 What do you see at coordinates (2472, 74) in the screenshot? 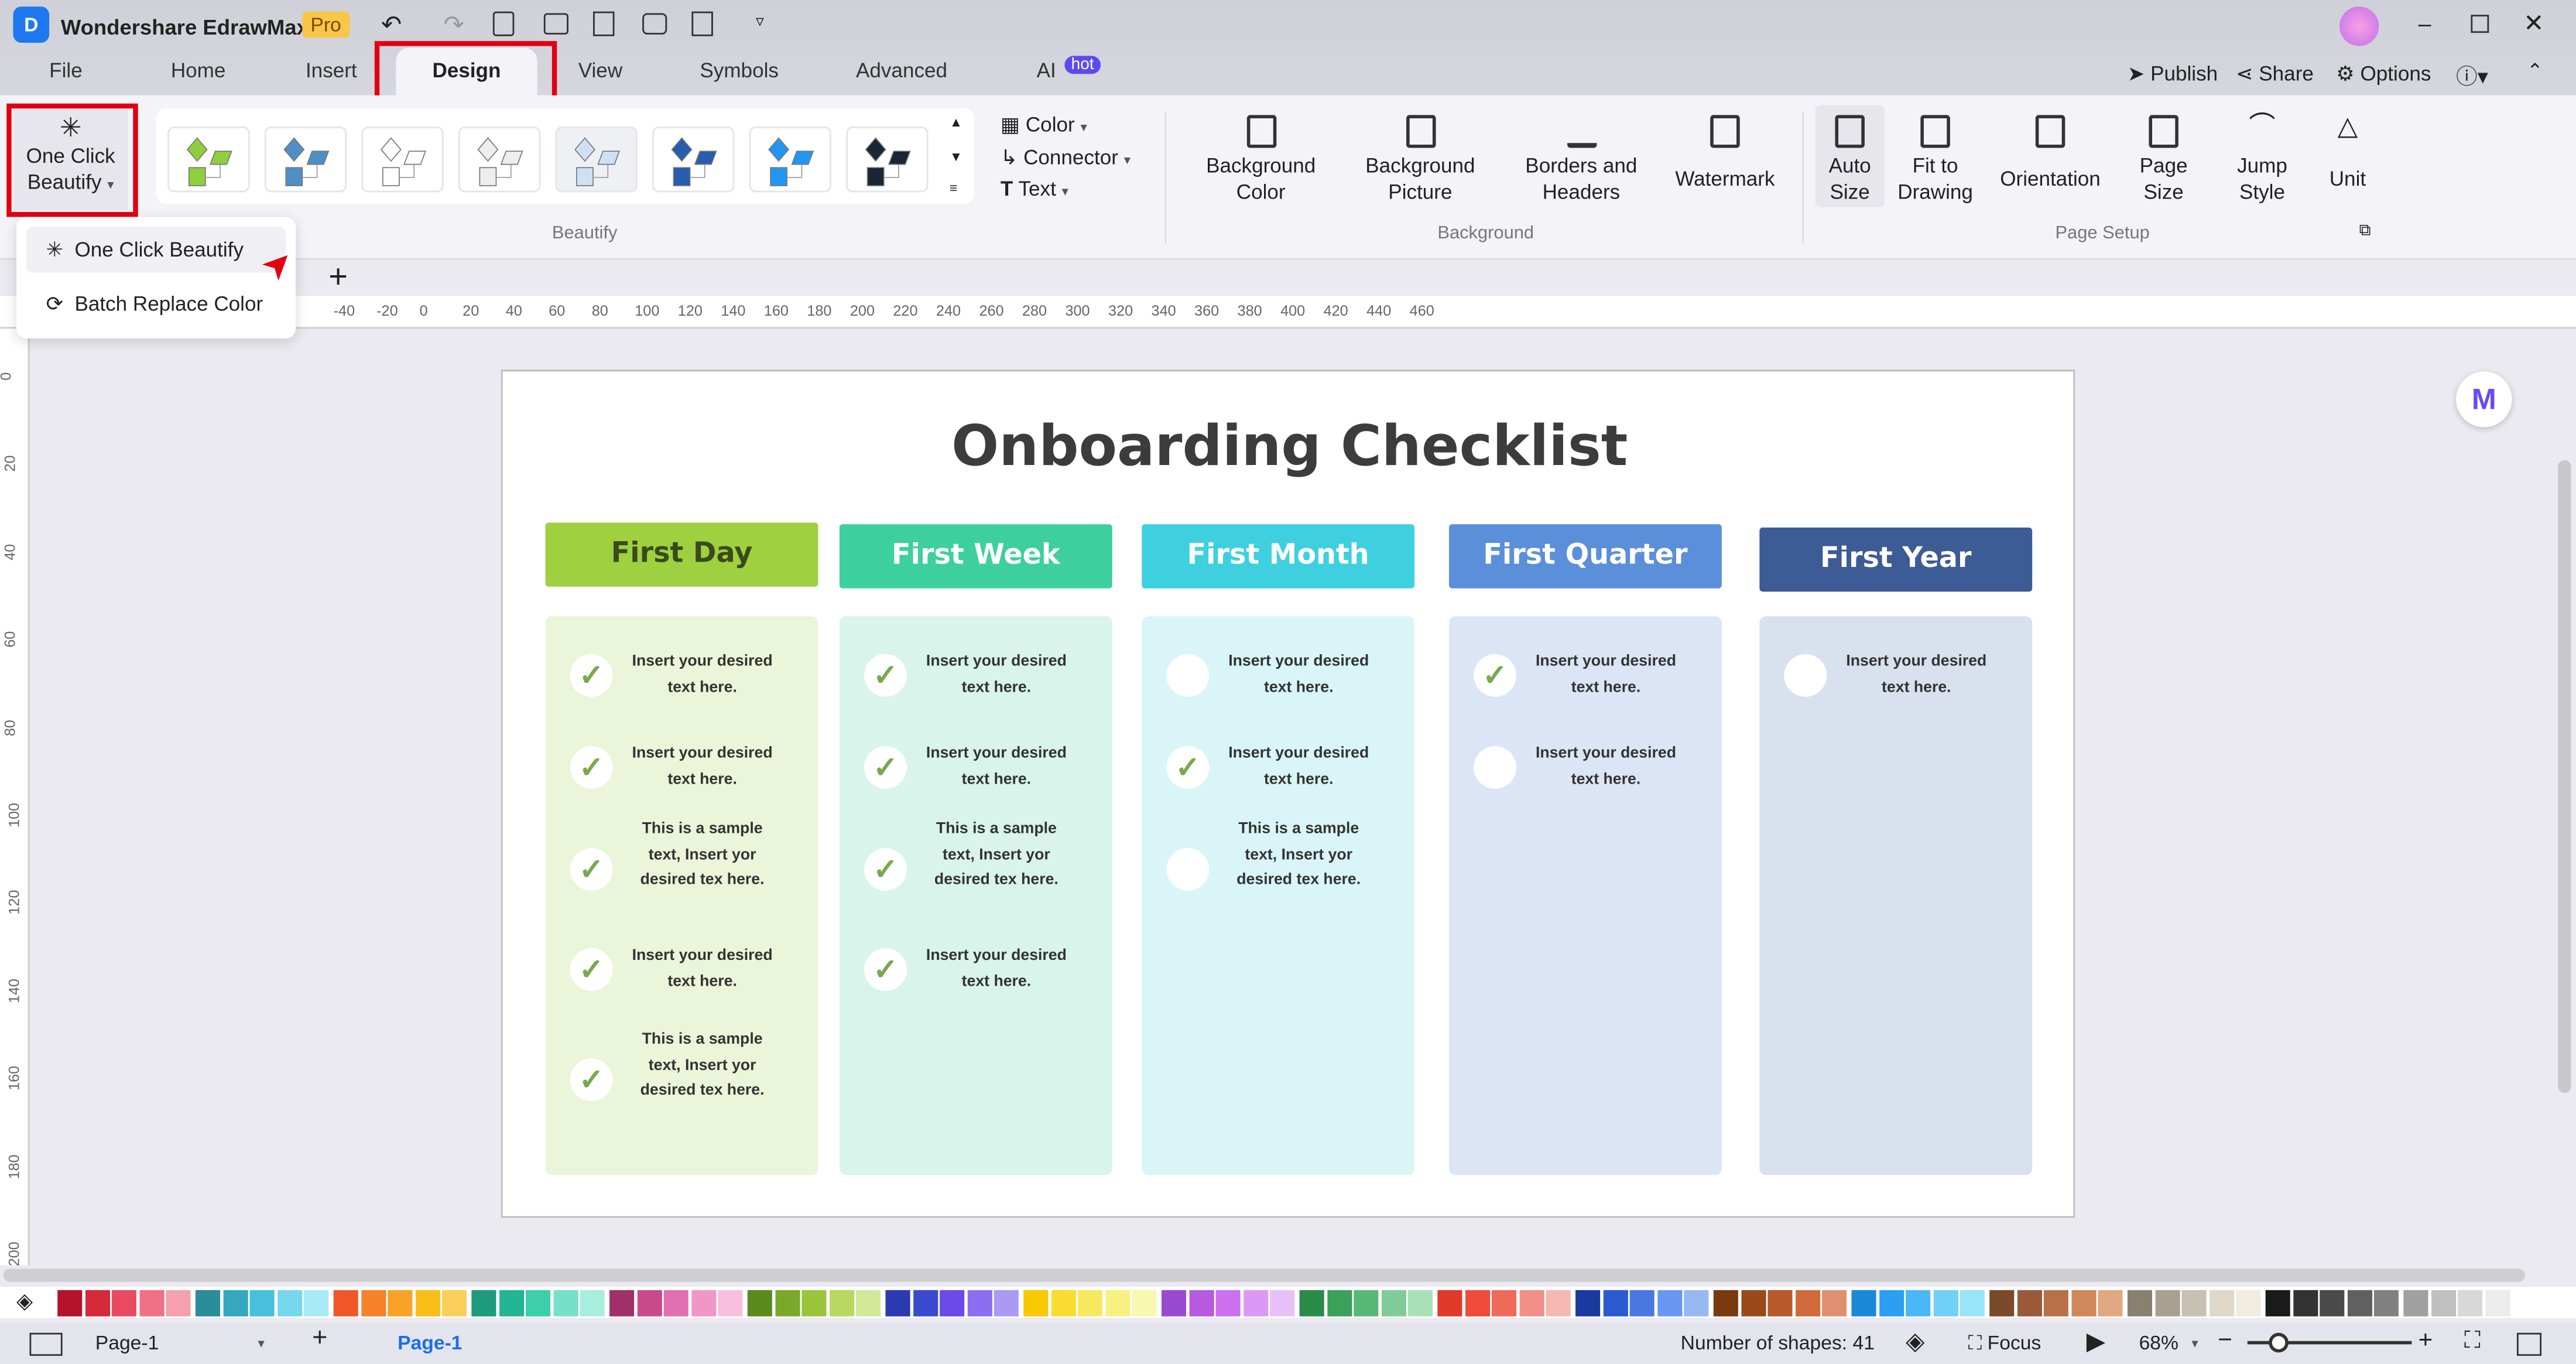
I see `help-icon: ⓘ▾` at bounding box center [2472, 74].